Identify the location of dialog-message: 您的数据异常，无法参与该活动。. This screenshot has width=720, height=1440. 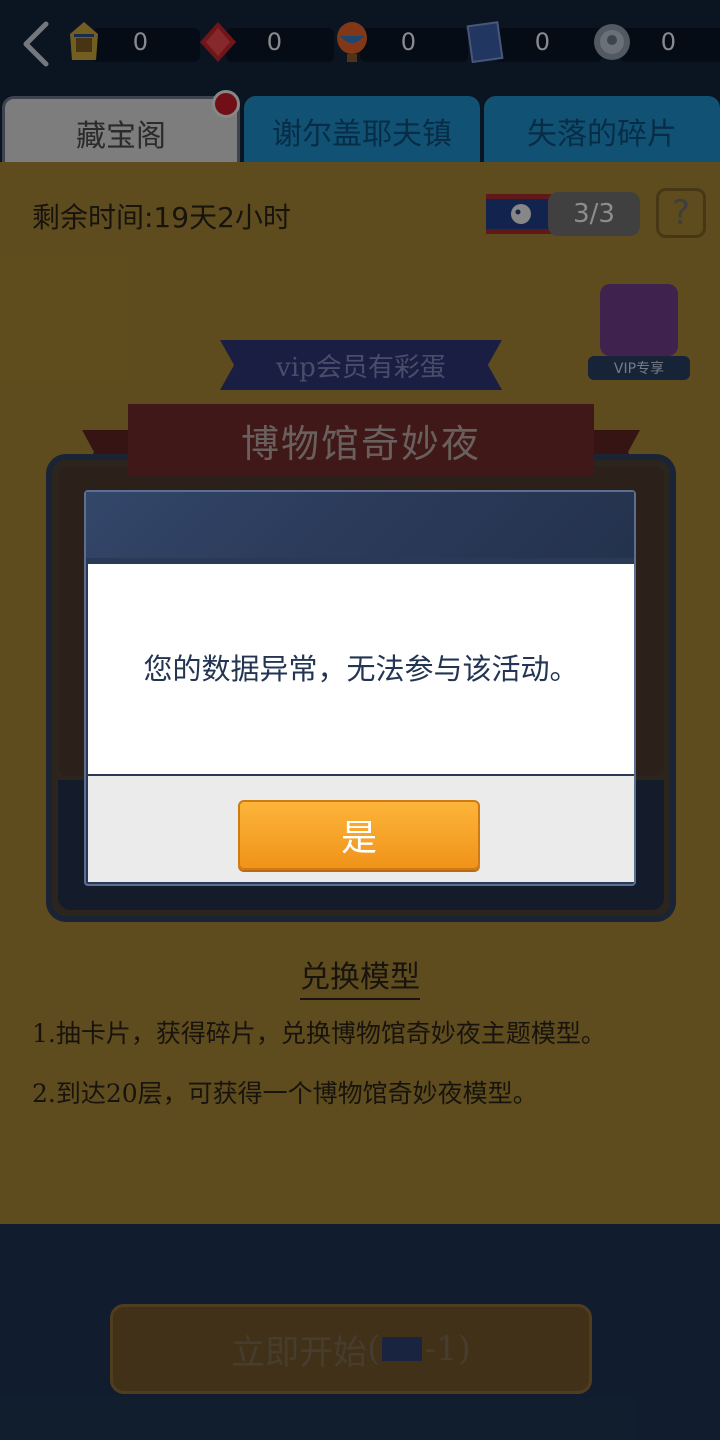
(361, 669).